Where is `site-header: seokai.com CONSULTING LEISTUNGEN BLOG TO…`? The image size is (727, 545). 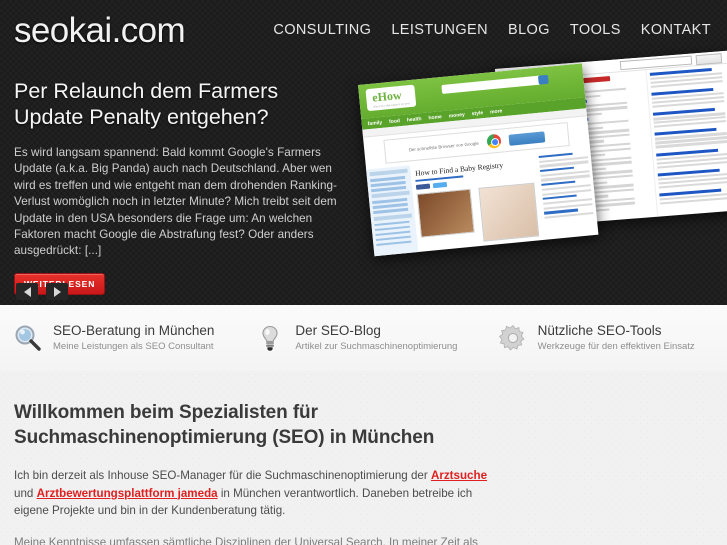 site-header: seokai.com CONSULTING LEISTUNGEN BLOG TO… is located at coordinates (363, 29).